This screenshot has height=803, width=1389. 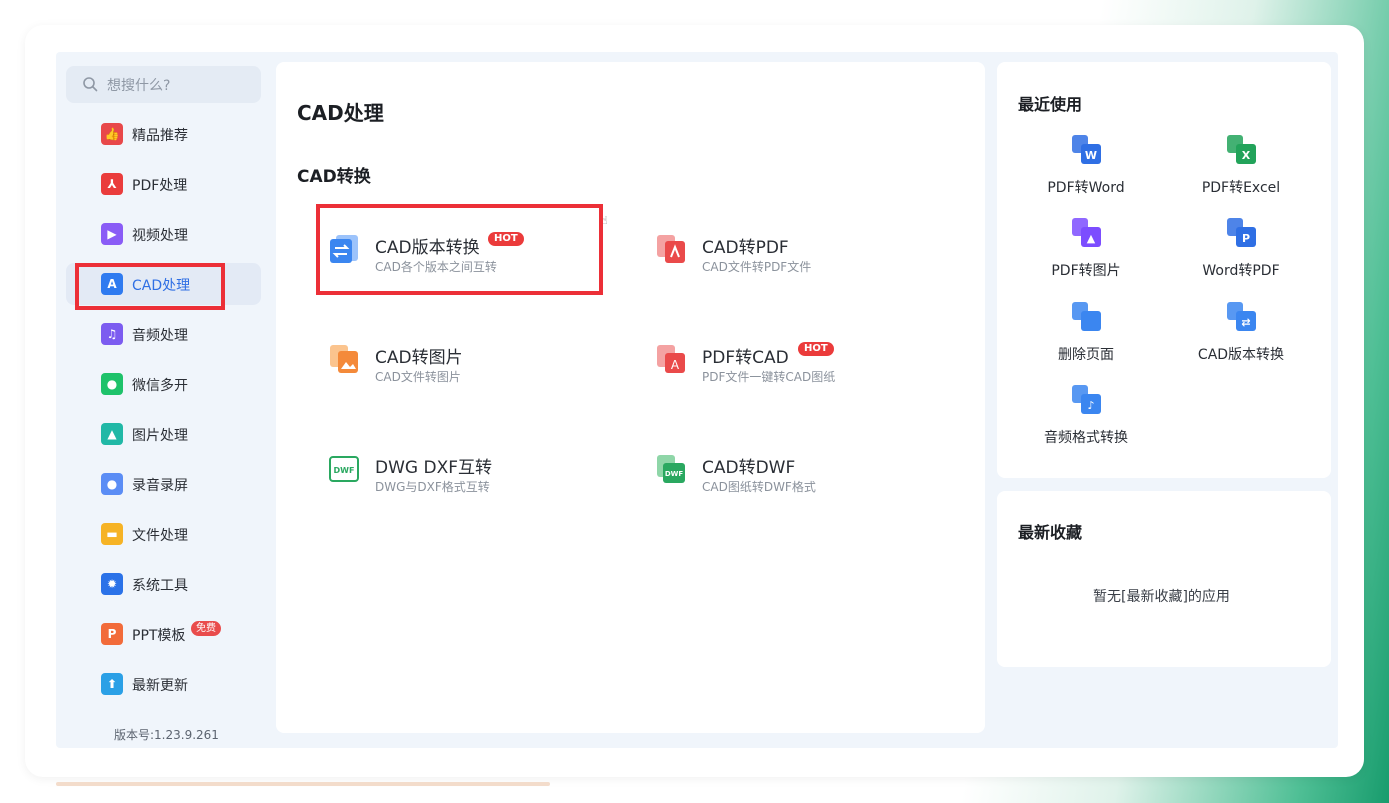 I want to click on pdf-to-image-icon: ▲, so click(x=1087, y=233).